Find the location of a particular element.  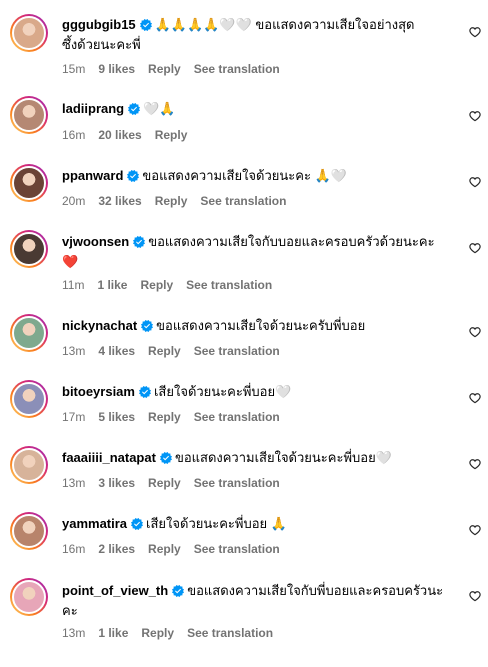

comment-text: ขอแสดงความเสียใจด้วยนะคะ 🙏🤍 is located at coordinates (244, 175).